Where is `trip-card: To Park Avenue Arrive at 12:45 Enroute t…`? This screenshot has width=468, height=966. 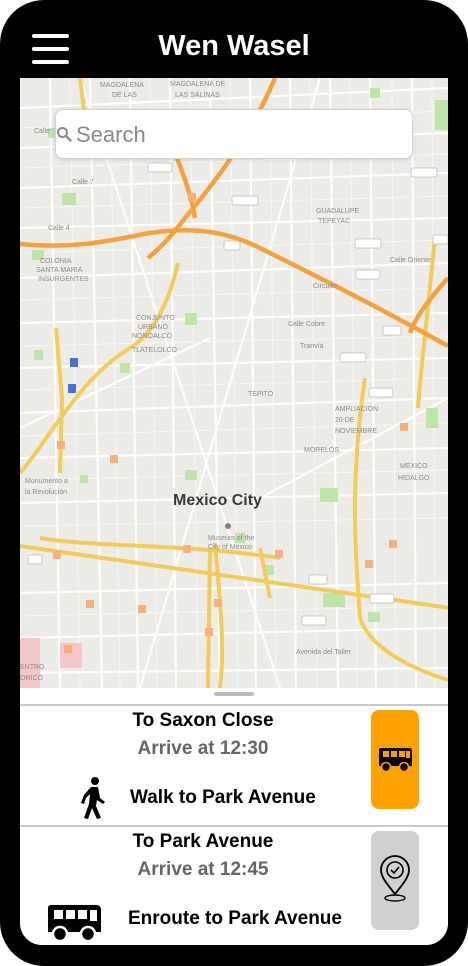
trip-card: To Park Avenue Arrive at 12:45 Enroute t… is located at coordinates (234, 887).